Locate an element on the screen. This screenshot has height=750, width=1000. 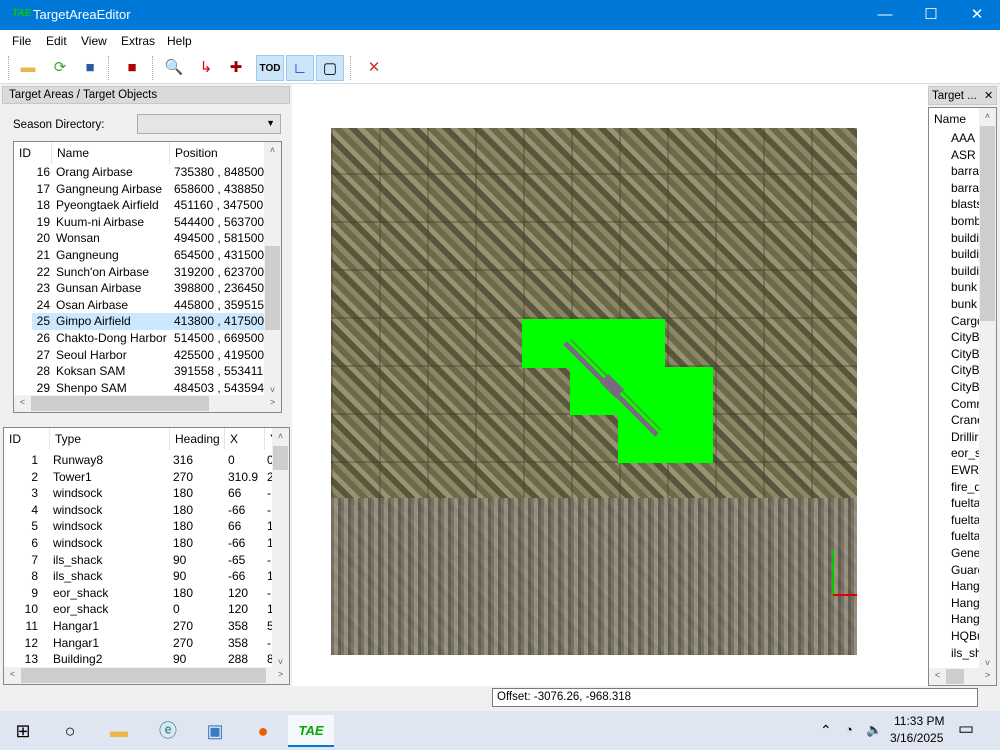
axis-gizmo-toggle: ∟ is located at coordinates (300, 68).